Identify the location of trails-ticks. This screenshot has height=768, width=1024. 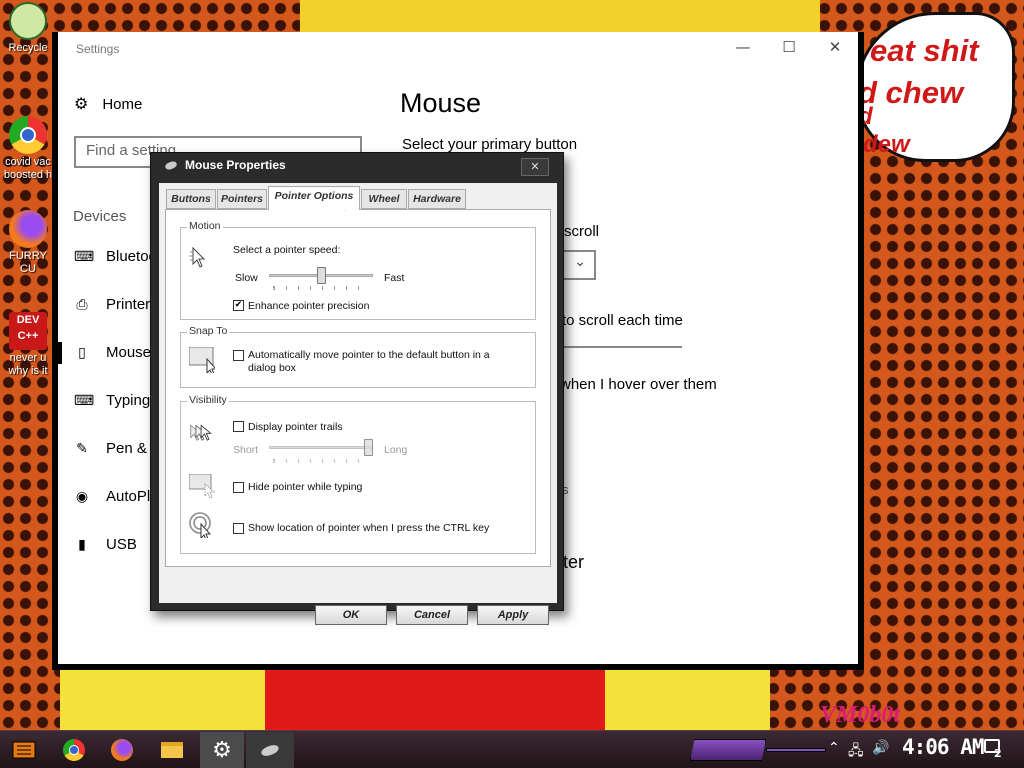
(321, 461).